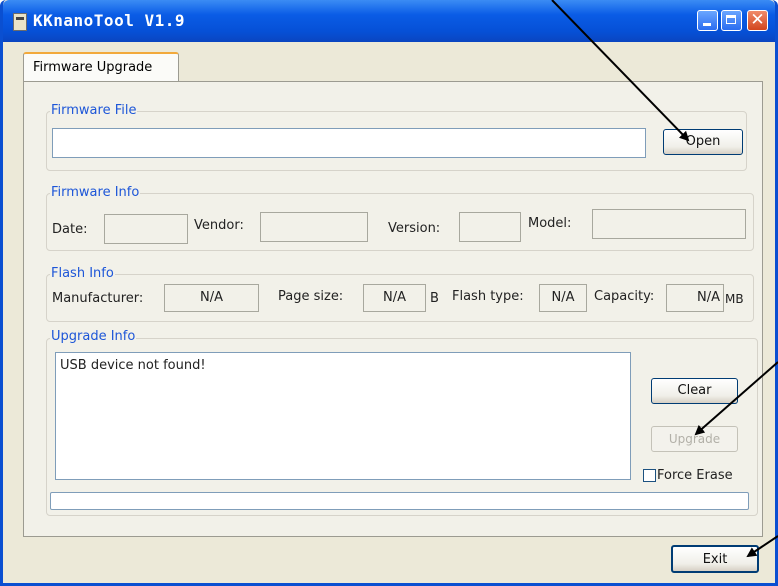 The image size is (778, 586). What do you see at coordinates (488, 296) in the screenshot?
I see `flash-type-label: Flash type:` at bounding box center [488, 296].